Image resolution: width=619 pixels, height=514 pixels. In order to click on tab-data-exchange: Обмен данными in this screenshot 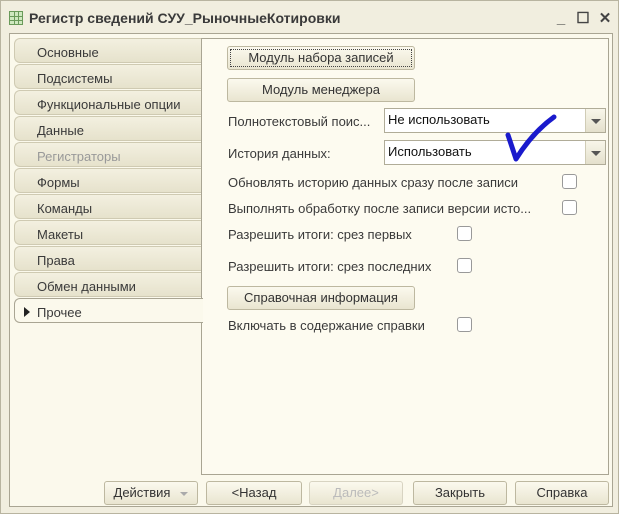, I will do `click(108, 284)`.